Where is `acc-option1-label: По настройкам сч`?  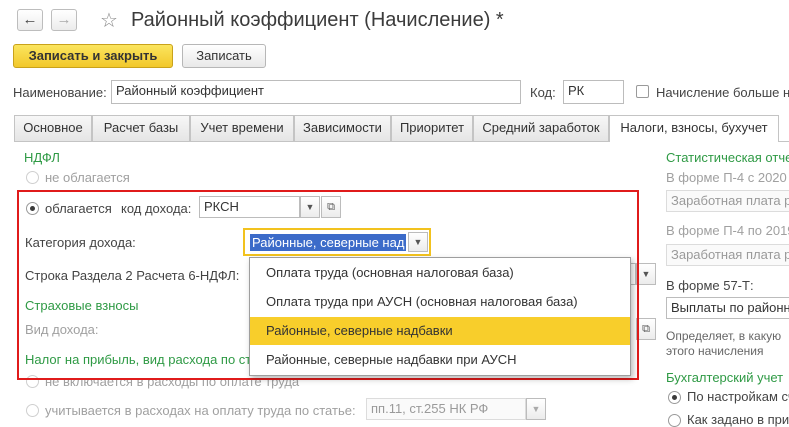 acc-option1-label: По настройкам сч is located at coordinates (738, 396).